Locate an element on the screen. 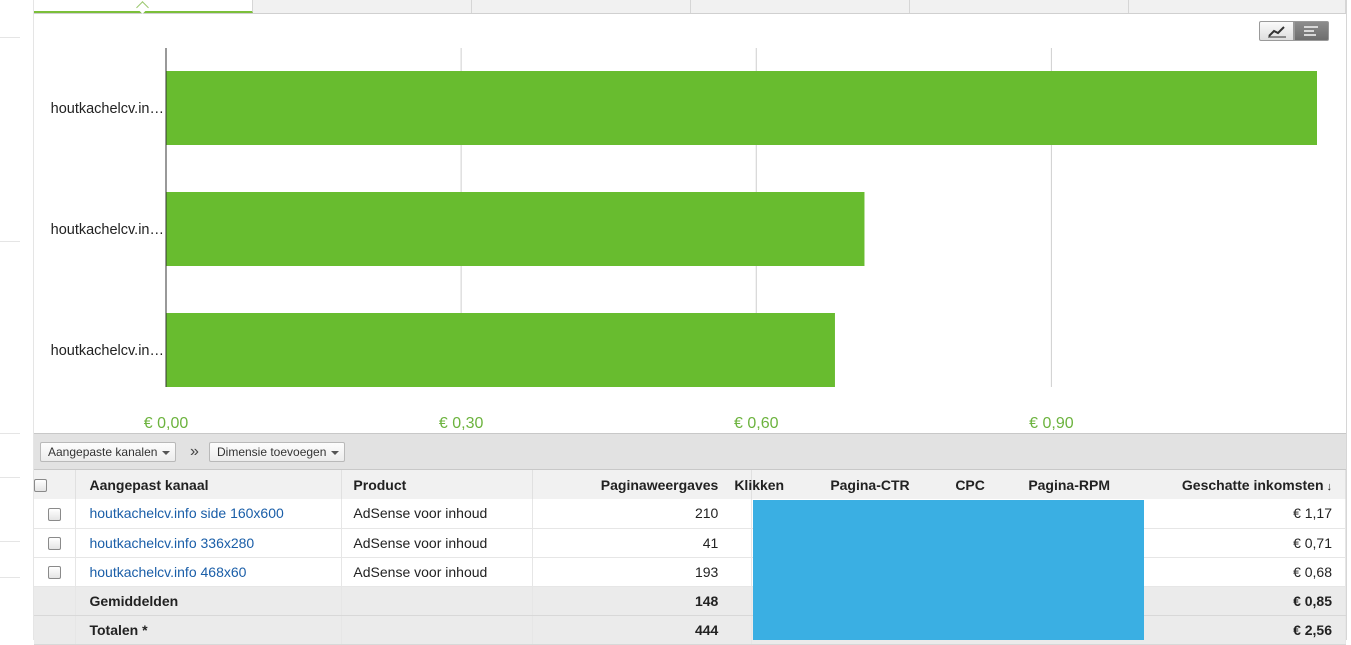  header-clicks: Klikken is located at coordinates (759, 485).